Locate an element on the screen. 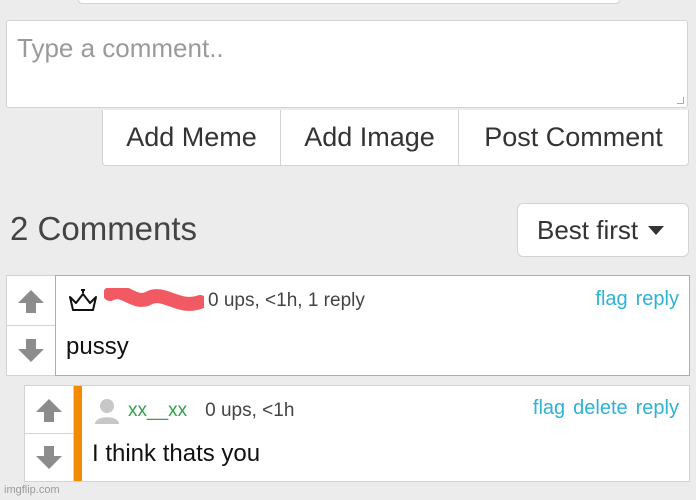 This screenshot has height=500, width=696. sort-dropdown: Best first is located at coordinates (603, 230).